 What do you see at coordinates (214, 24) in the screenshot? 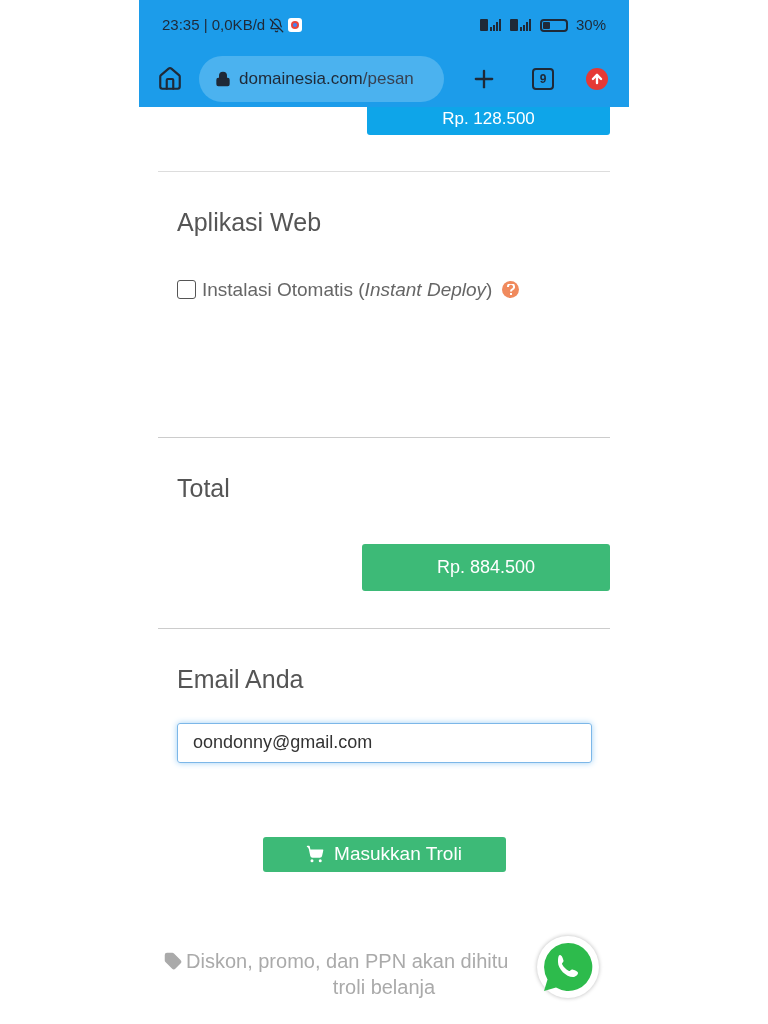
I see `status-time: 23:35 | 0,0KB/d` at bounding box center [214, 24].